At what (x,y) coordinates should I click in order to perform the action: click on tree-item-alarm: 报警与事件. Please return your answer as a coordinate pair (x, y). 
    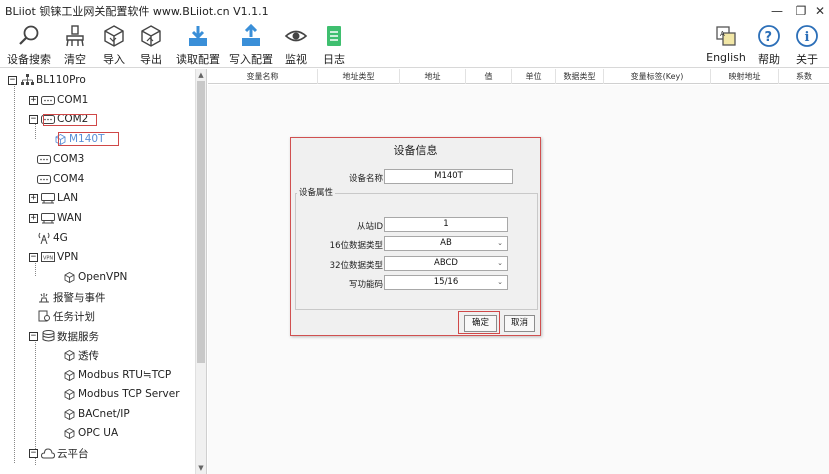
    Looking at the image, I should click on (71, 297).